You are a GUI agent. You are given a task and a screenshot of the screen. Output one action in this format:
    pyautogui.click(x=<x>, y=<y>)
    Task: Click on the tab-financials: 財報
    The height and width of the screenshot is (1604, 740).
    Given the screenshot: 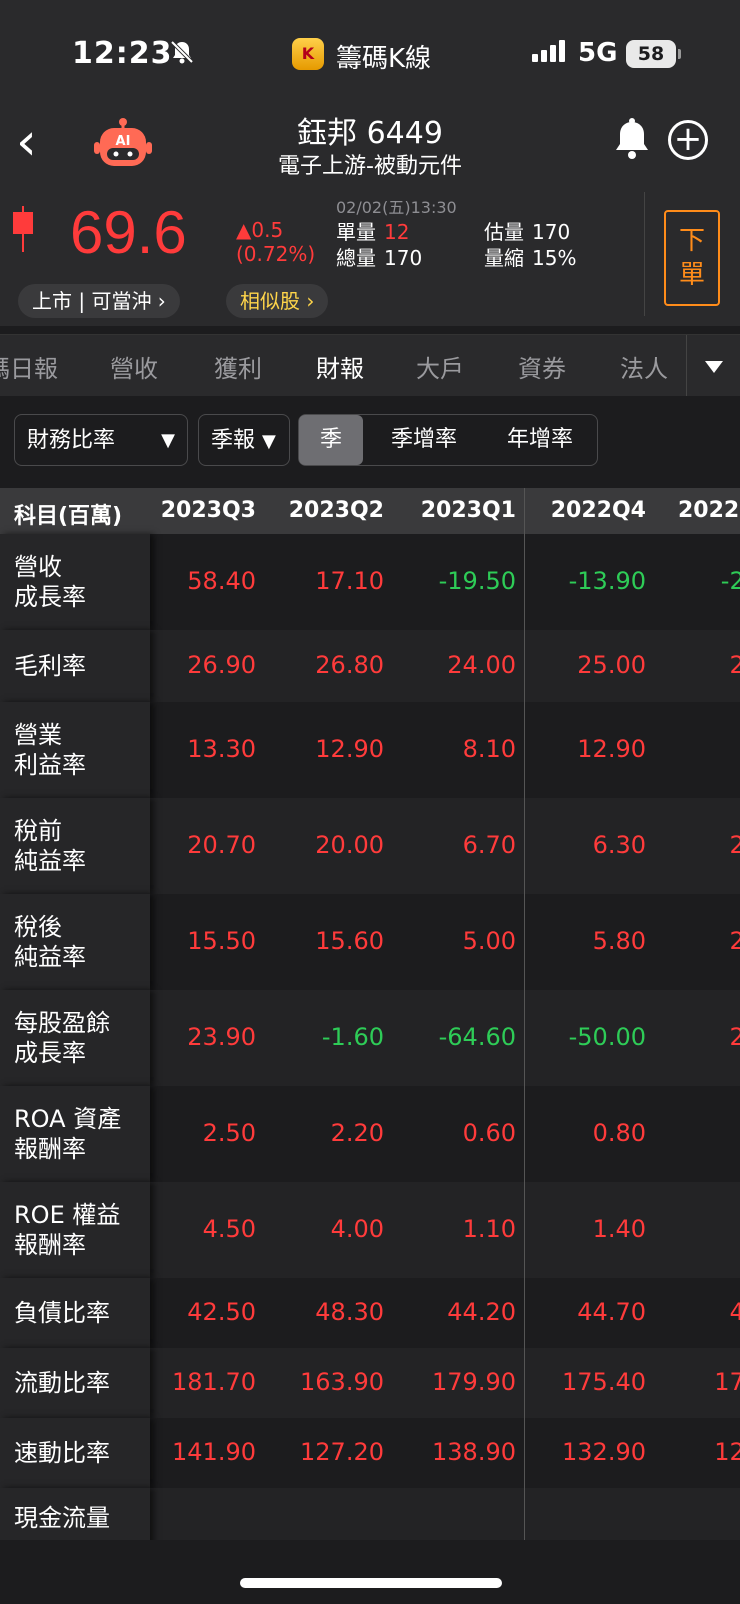 What is the action you would take?
    pyautogui.click(x=340, y=366)
    